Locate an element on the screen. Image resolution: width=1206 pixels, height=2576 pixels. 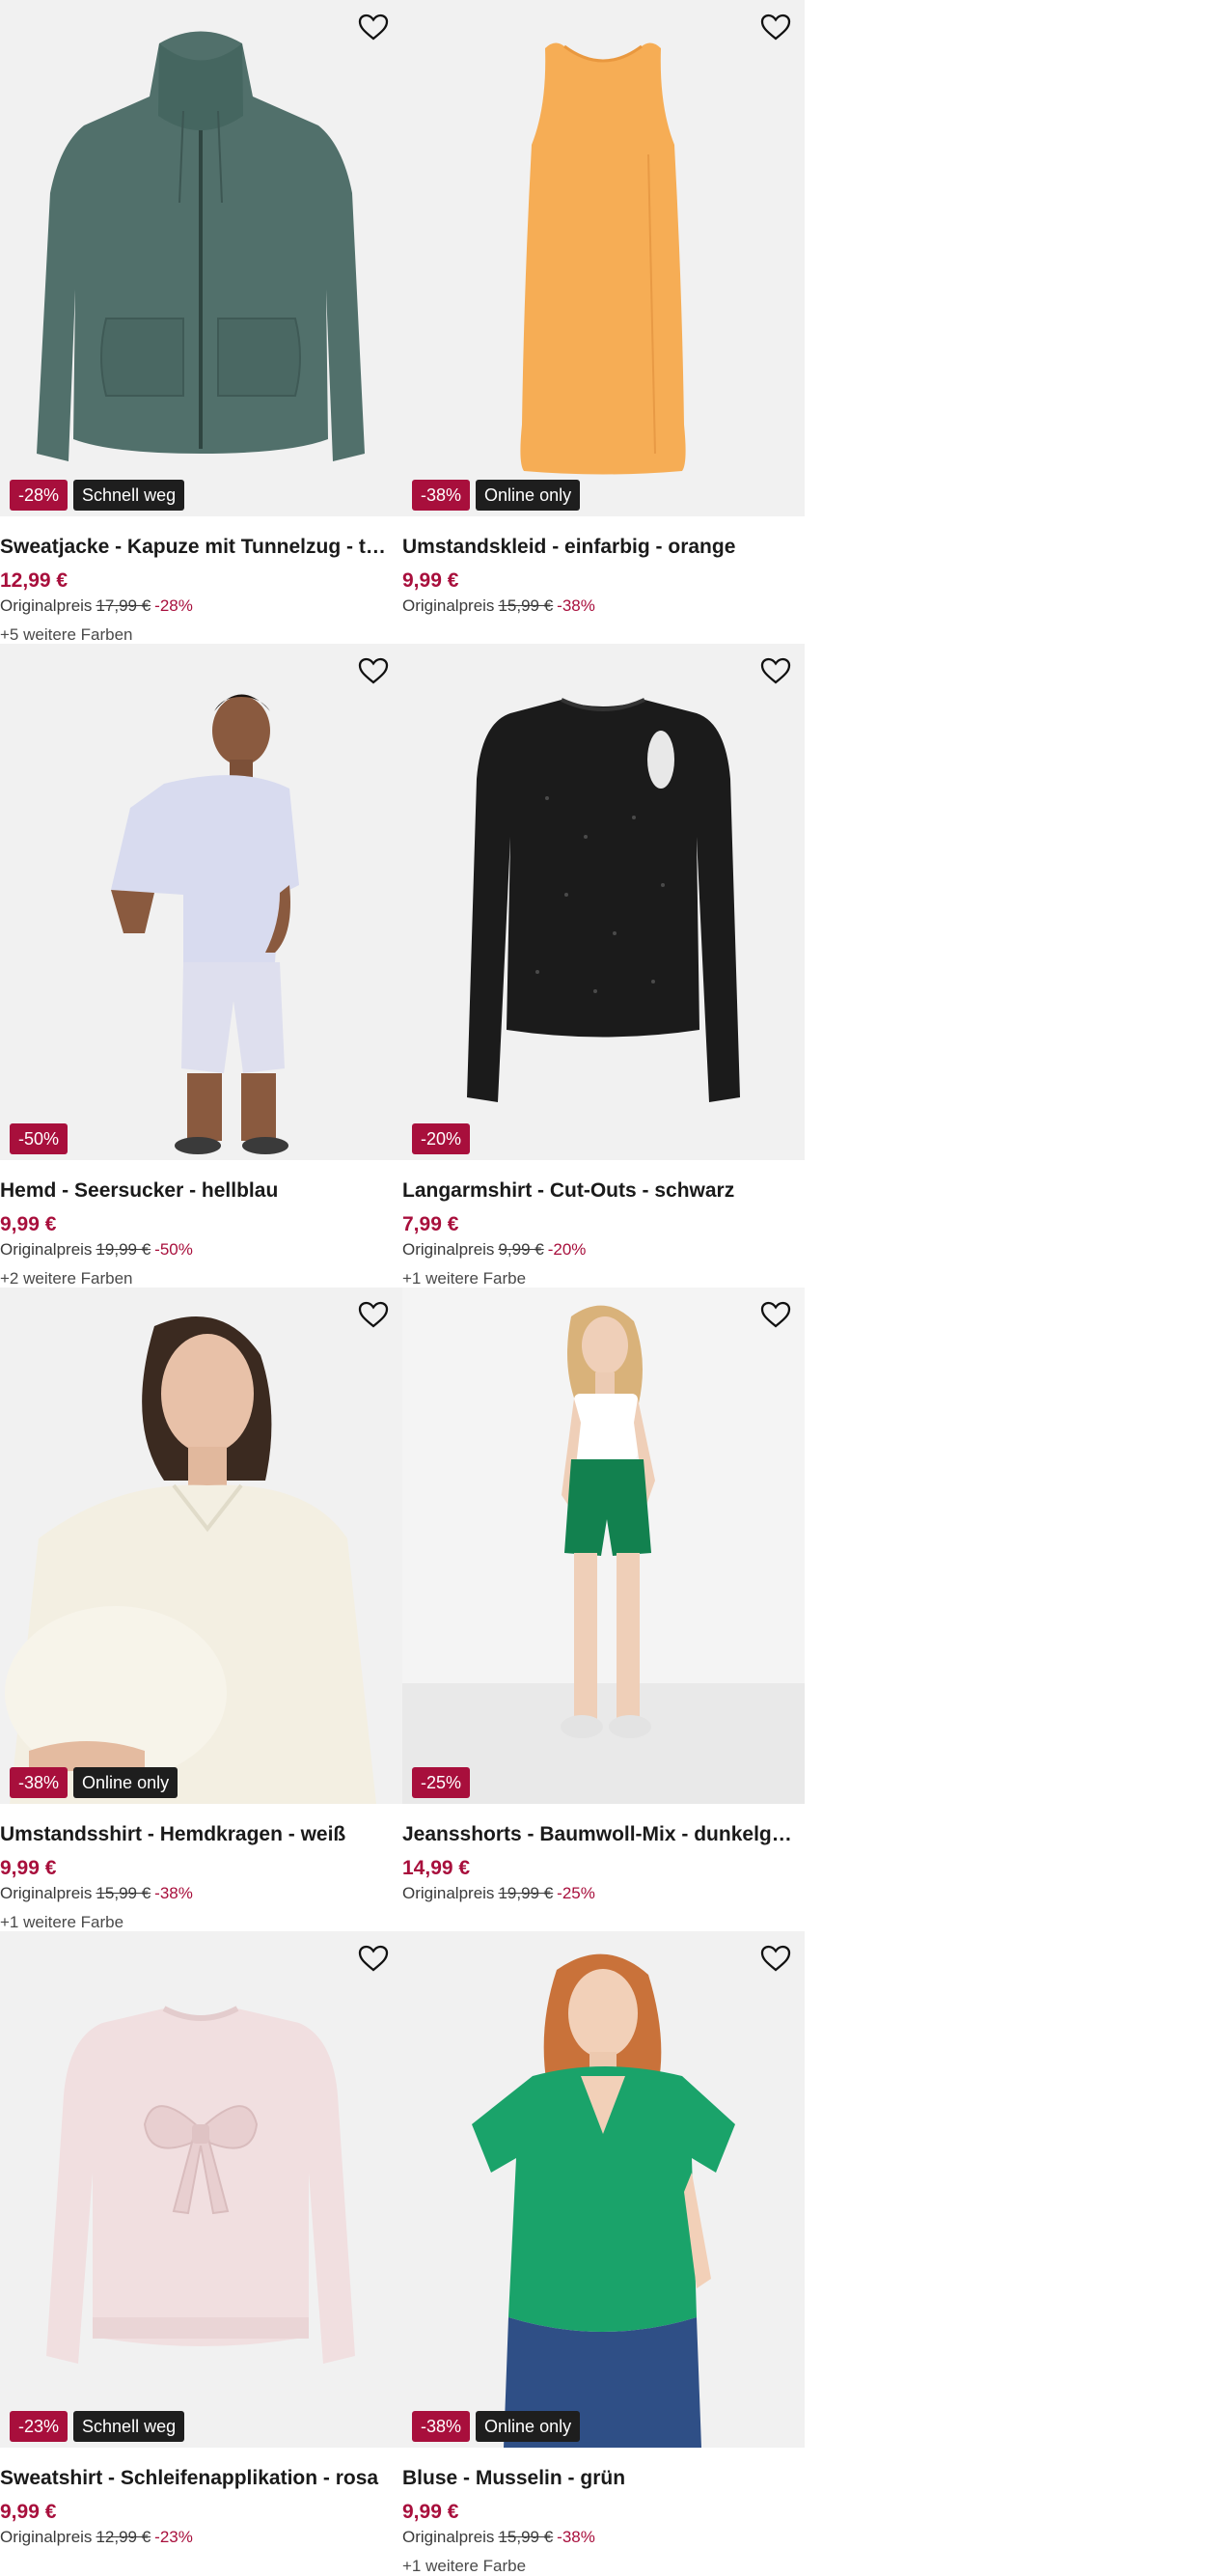
badge-group: -23% Schnell weg is located at coordinates (98, 2426).